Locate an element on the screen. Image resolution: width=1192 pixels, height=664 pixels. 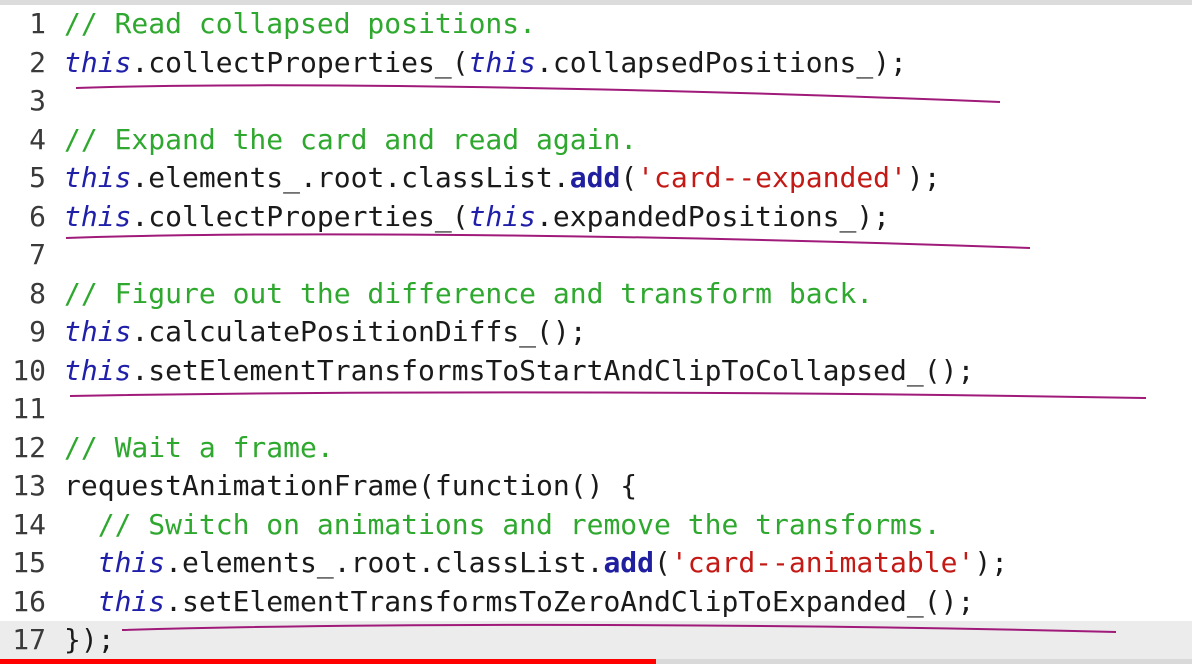
code-line-1: 1 // Read collapsed positions. is located at coordinates (268, 24).